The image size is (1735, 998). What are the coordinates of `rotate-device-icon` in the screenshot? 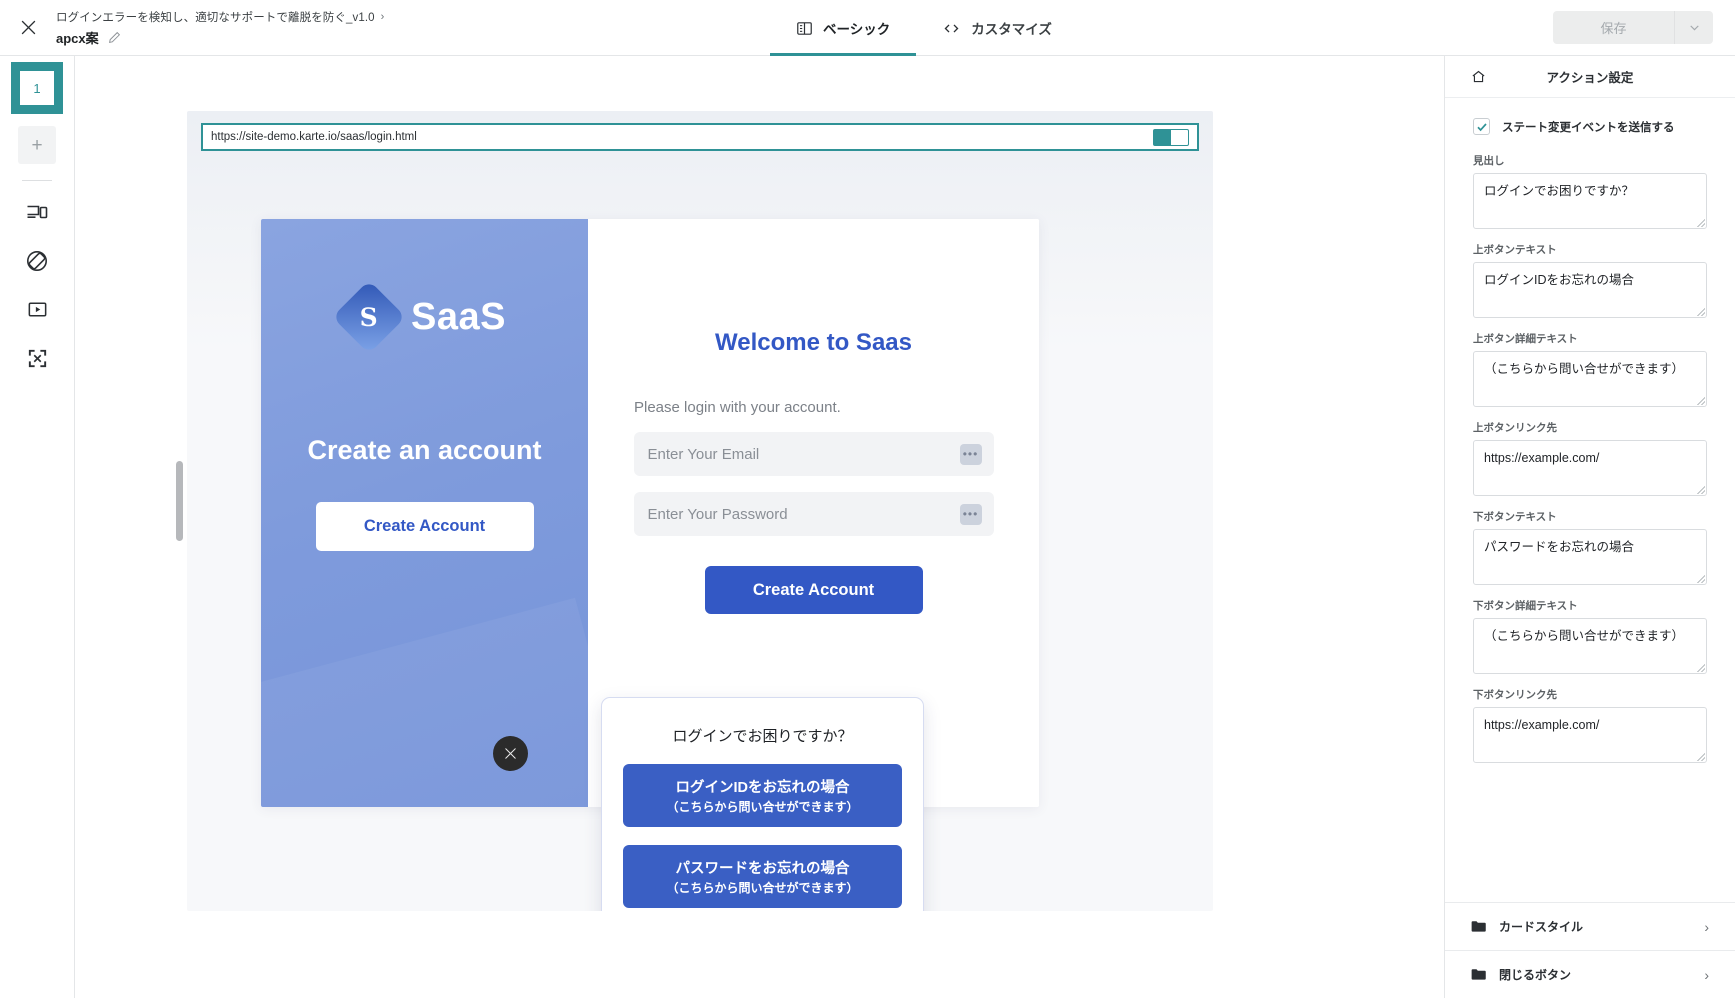 It's located at (37, 260).